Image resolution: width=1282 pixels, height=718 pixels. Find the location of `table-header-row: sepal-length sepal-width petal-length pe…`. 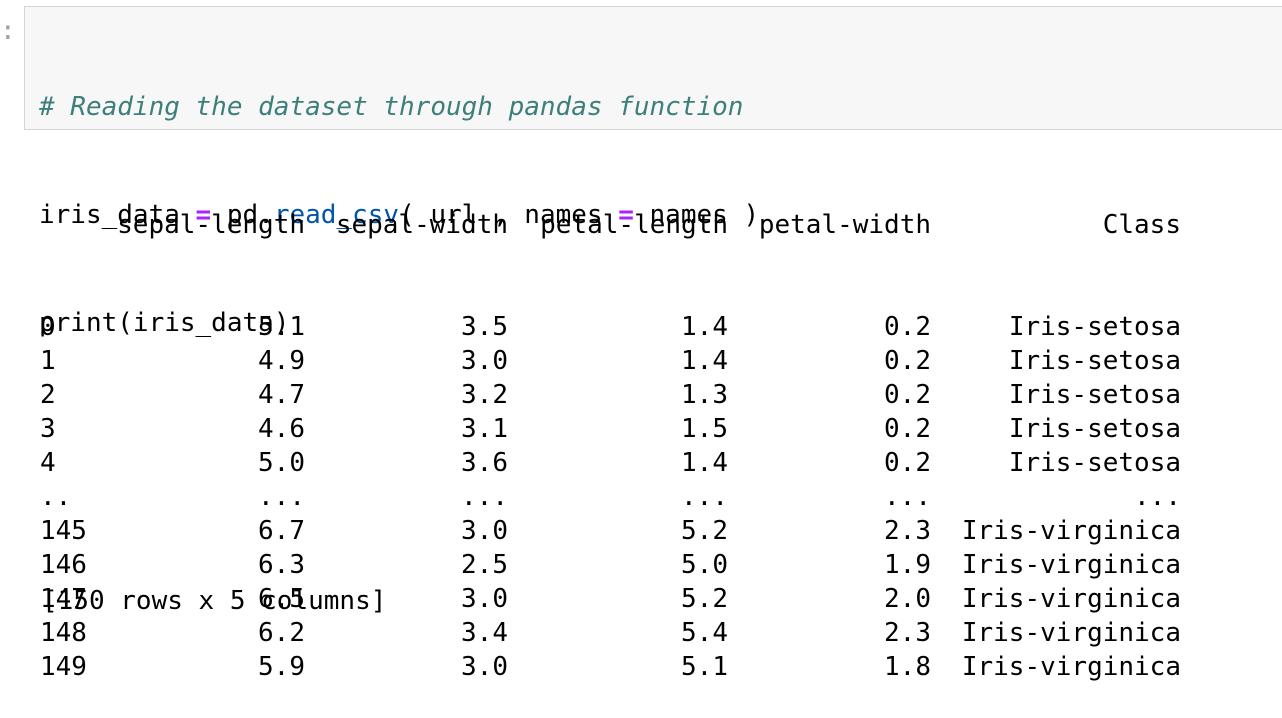

table-header-row: sepal-length sepal-width petal-length pe… is located at coordinates (610, 225).